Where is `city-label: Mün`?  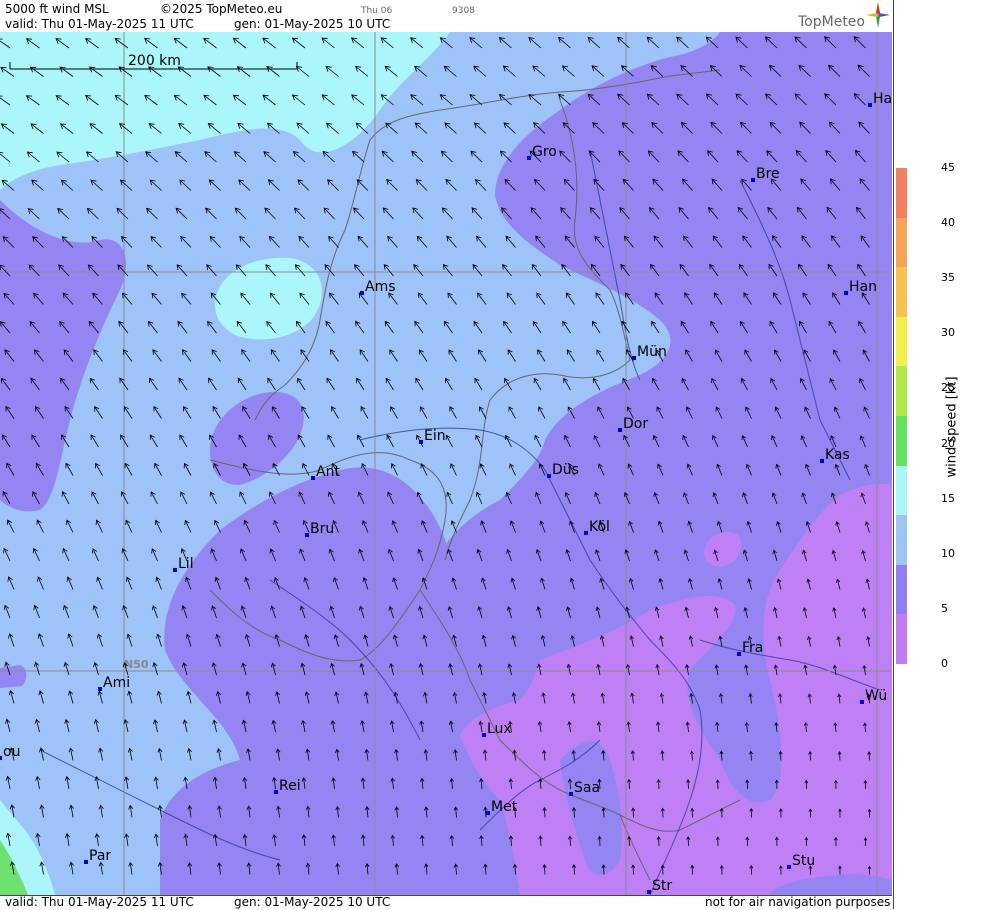 city-label: Mün is located at coordinates (652, 352).